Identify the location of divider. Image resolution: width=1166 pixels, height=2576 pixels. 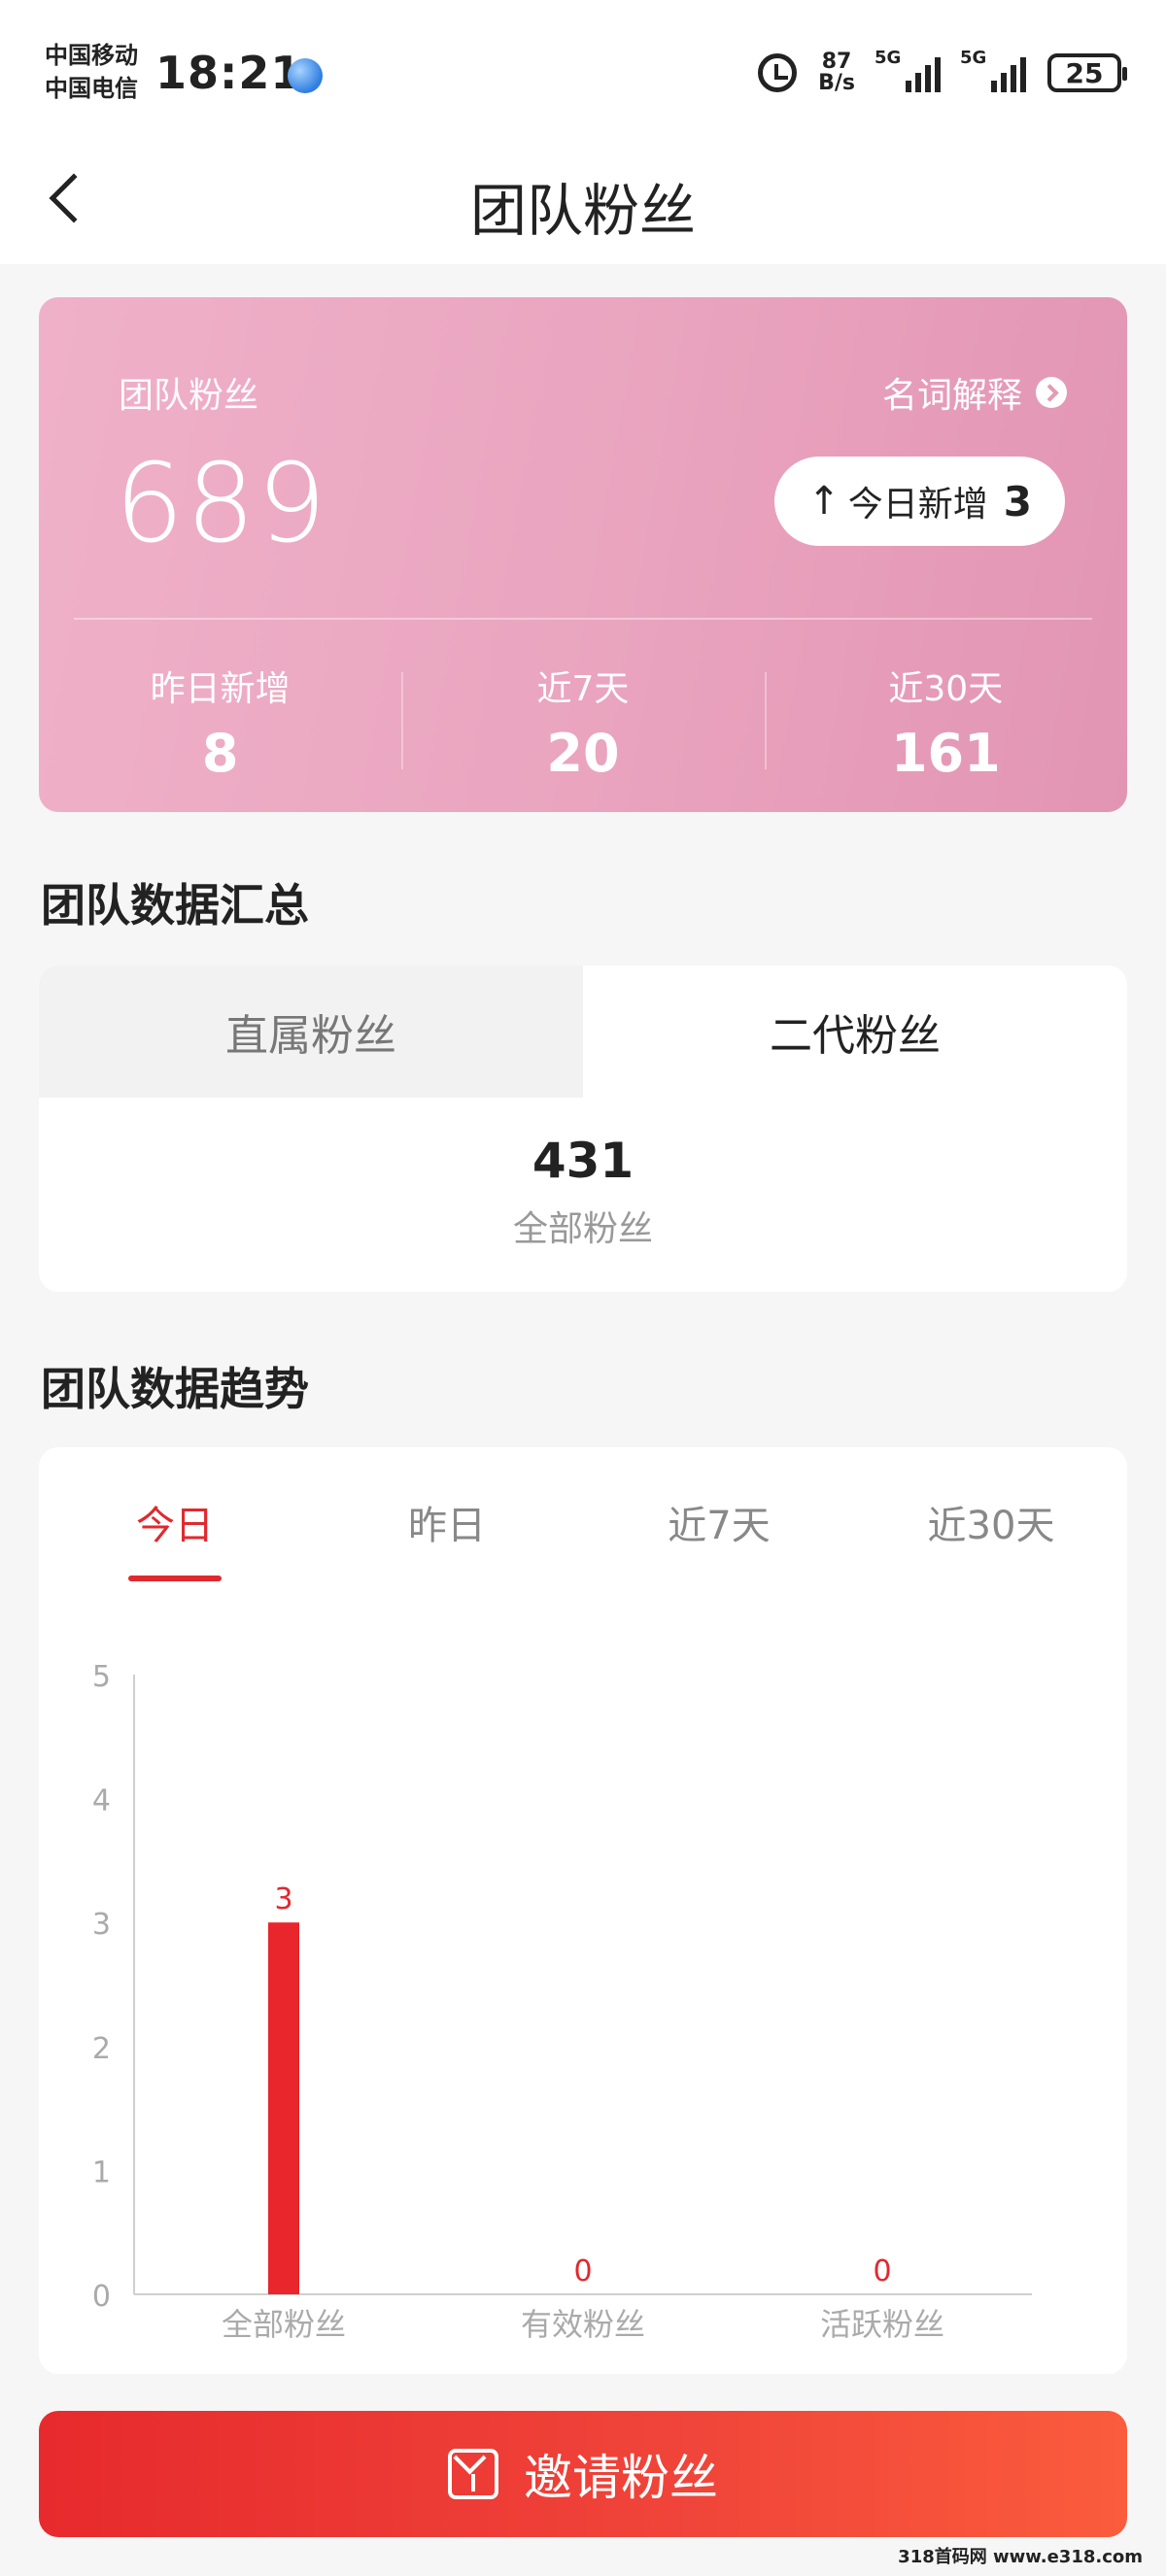
(583, 619).